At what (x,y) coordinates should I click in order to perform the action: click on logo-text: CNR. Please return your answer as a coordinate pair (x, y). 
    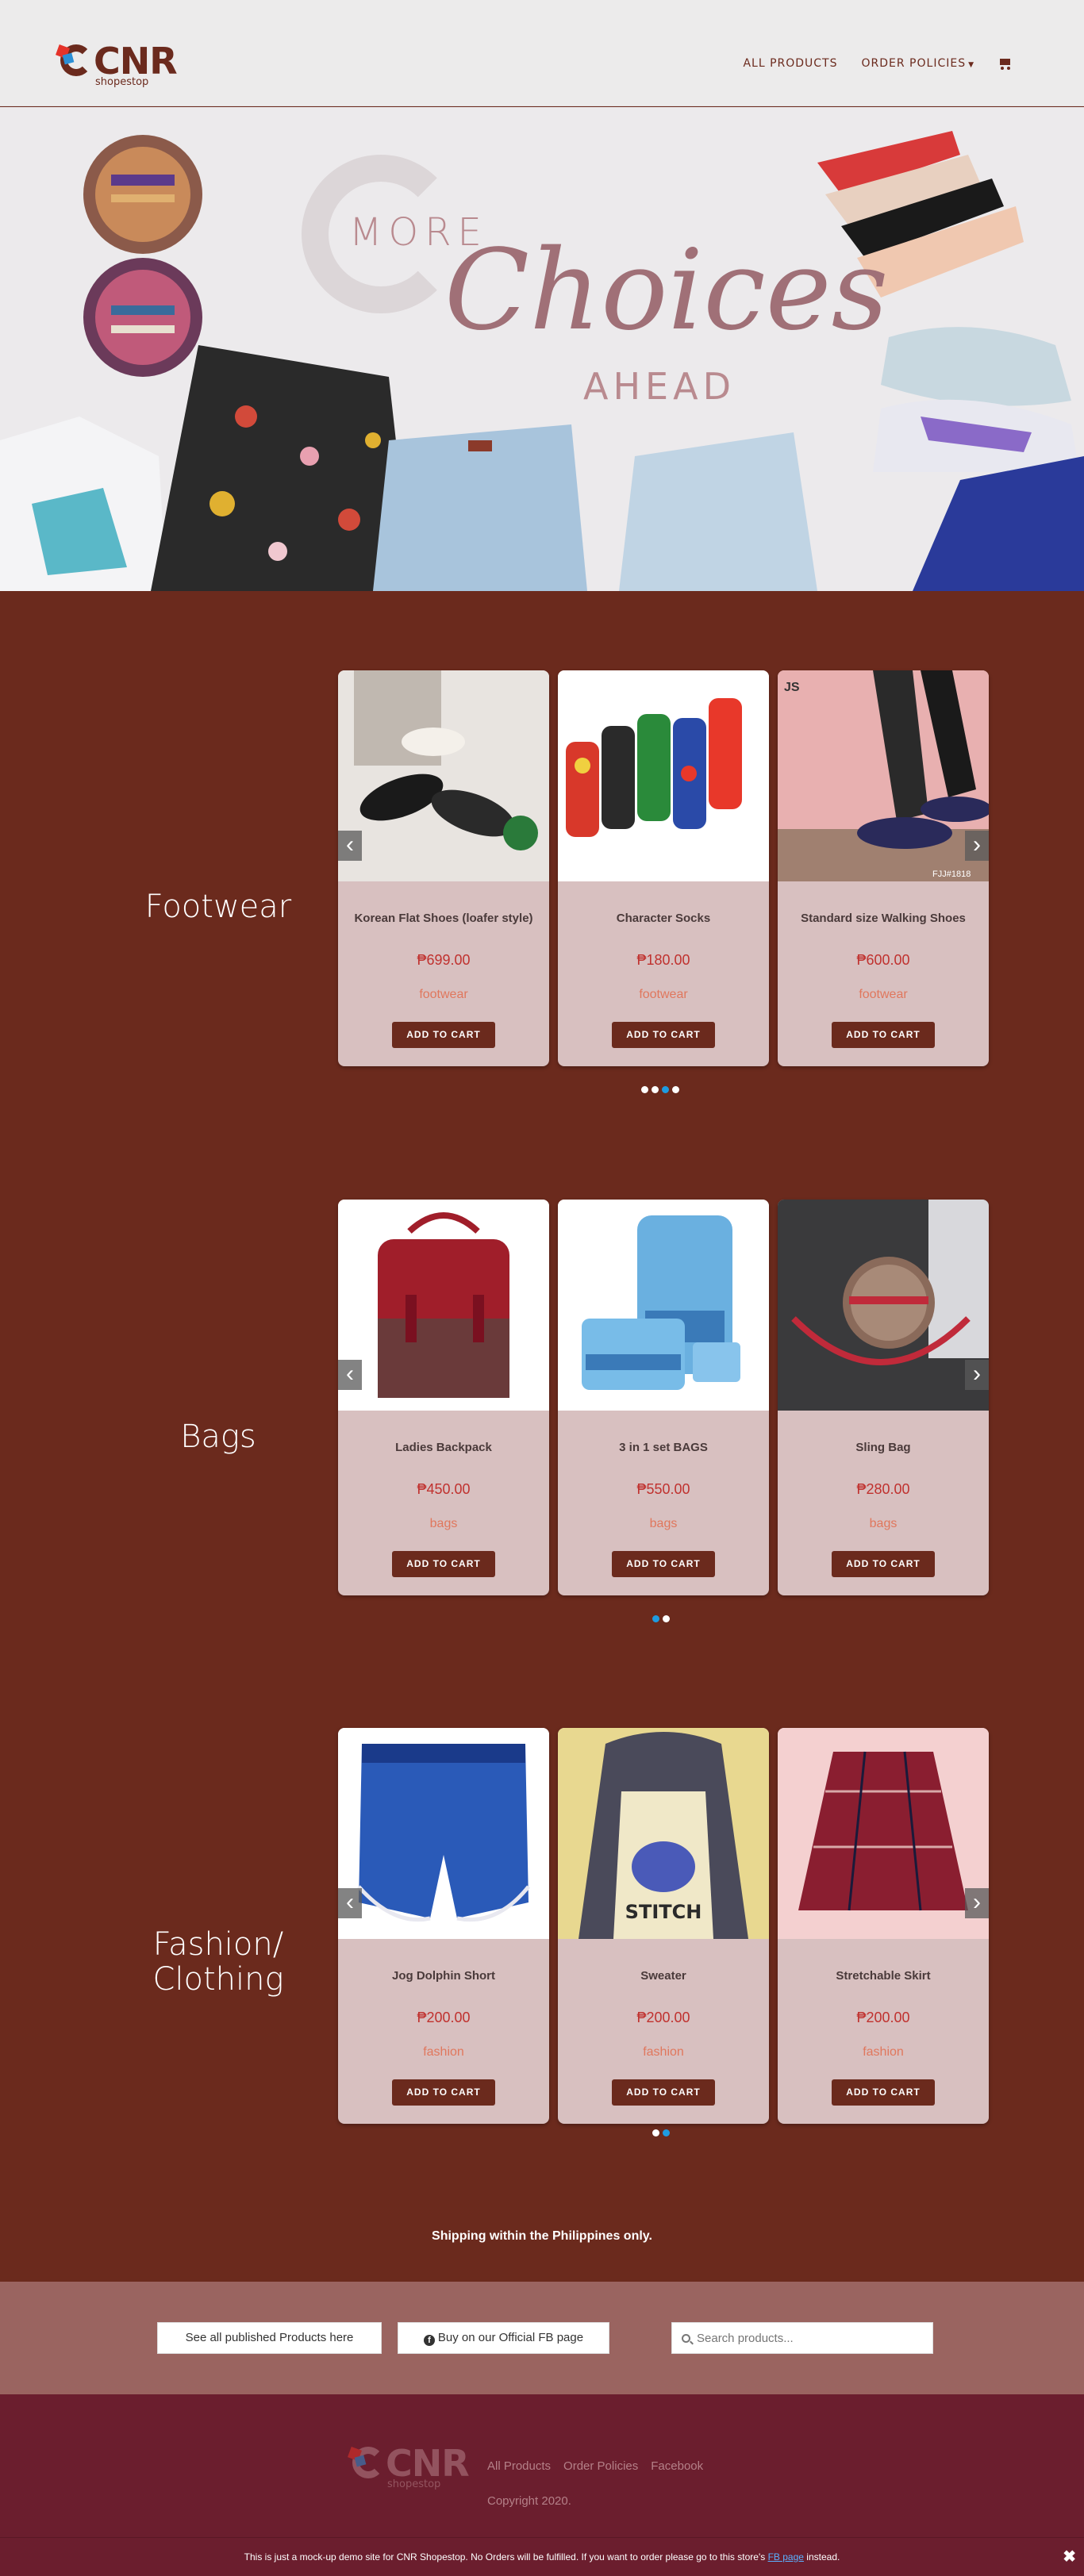
    Looking at the image, I should click on (136, 61).